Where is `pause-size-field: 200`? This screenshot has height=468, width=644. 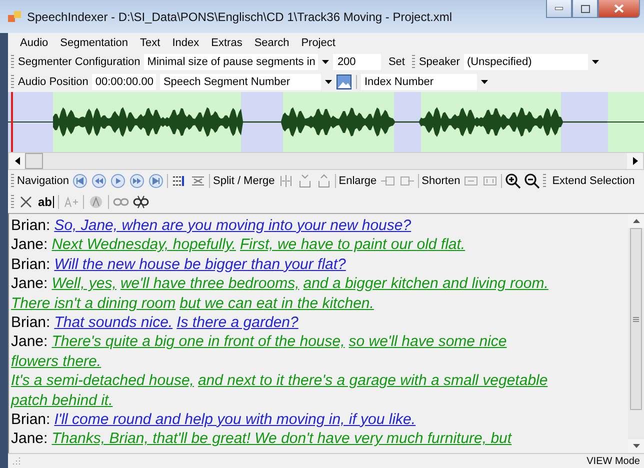 pause-size-field: 200 is located at coordinates (357, 62).